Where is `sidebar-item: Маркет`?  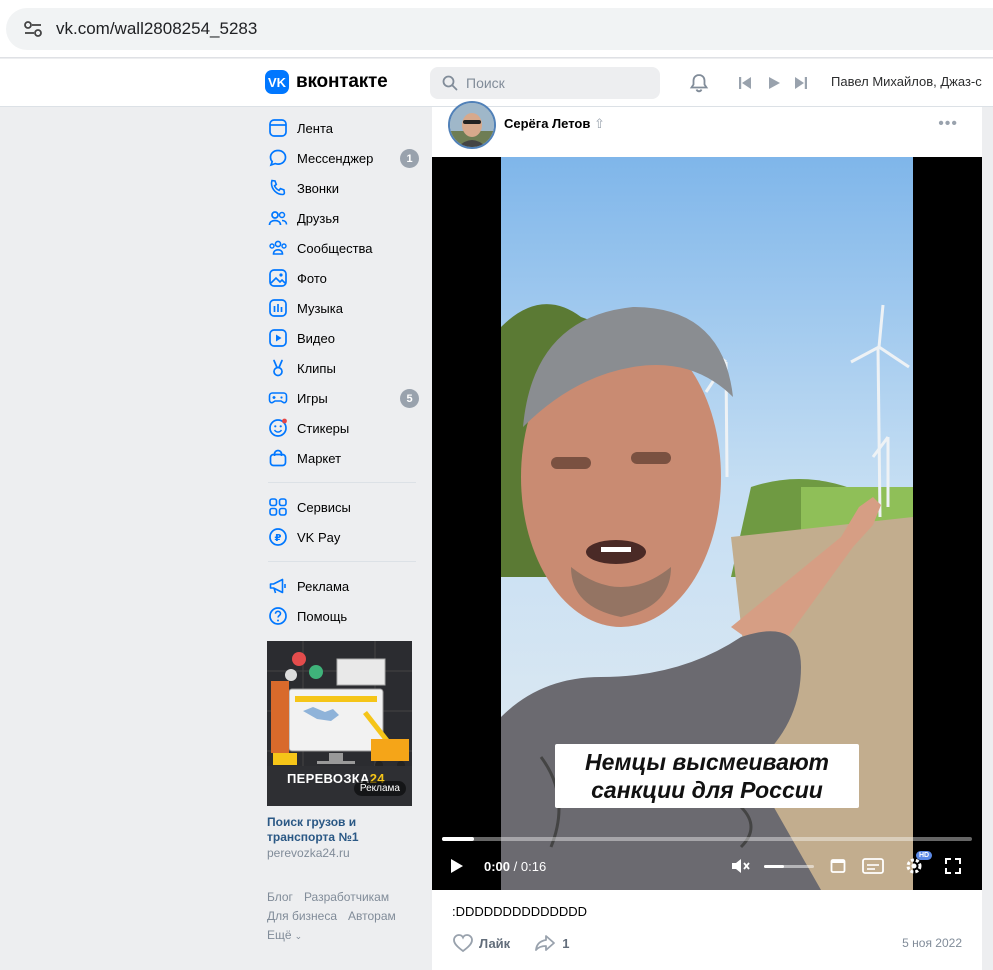
sidebar-item: Маркет is located at coordinates (343, 458).